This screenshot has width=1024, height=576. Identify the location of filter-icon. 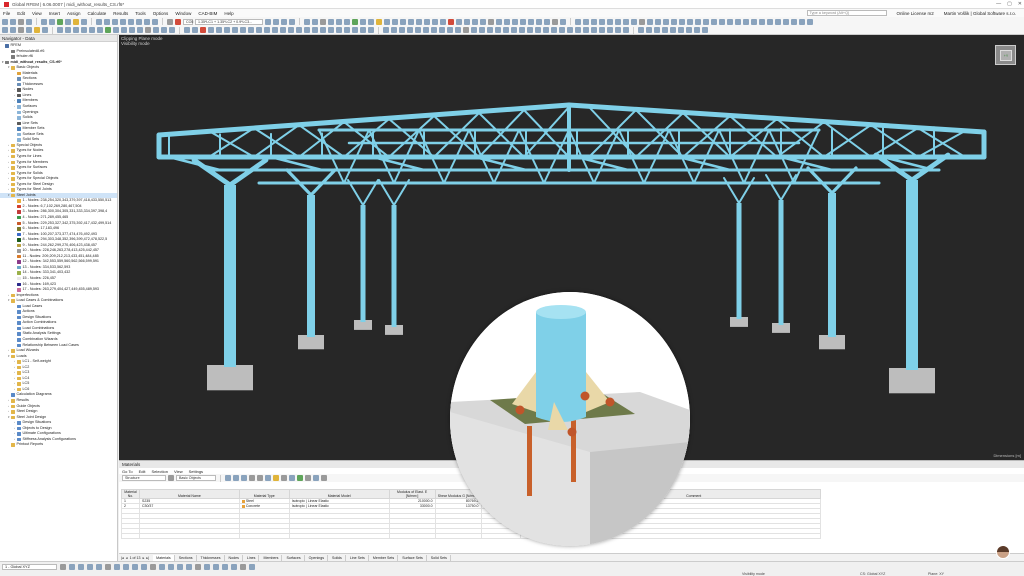
(171, 478).